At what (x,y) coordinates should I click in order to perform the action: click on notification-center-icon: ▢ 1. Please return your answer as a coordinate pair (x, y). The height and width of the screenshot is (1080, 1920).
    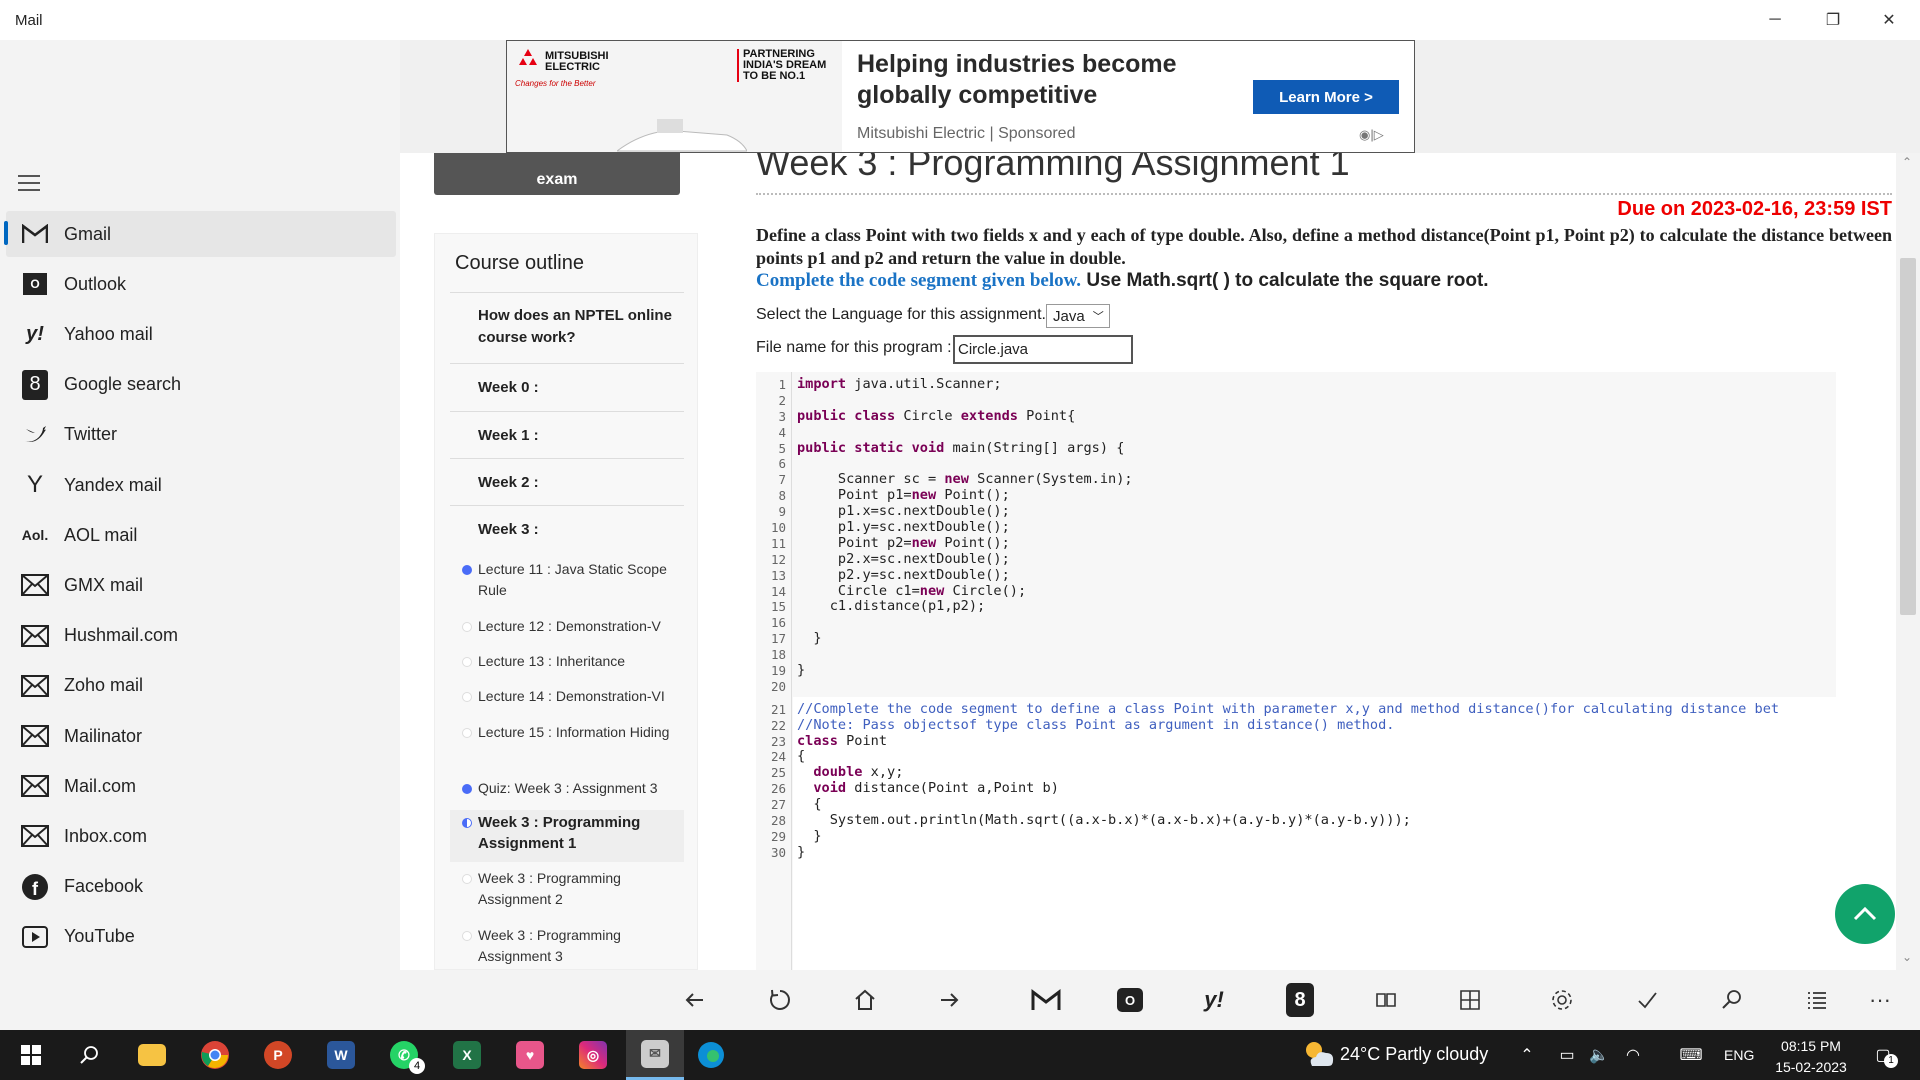
    Looking at the image, I should click on (1883, 1055).